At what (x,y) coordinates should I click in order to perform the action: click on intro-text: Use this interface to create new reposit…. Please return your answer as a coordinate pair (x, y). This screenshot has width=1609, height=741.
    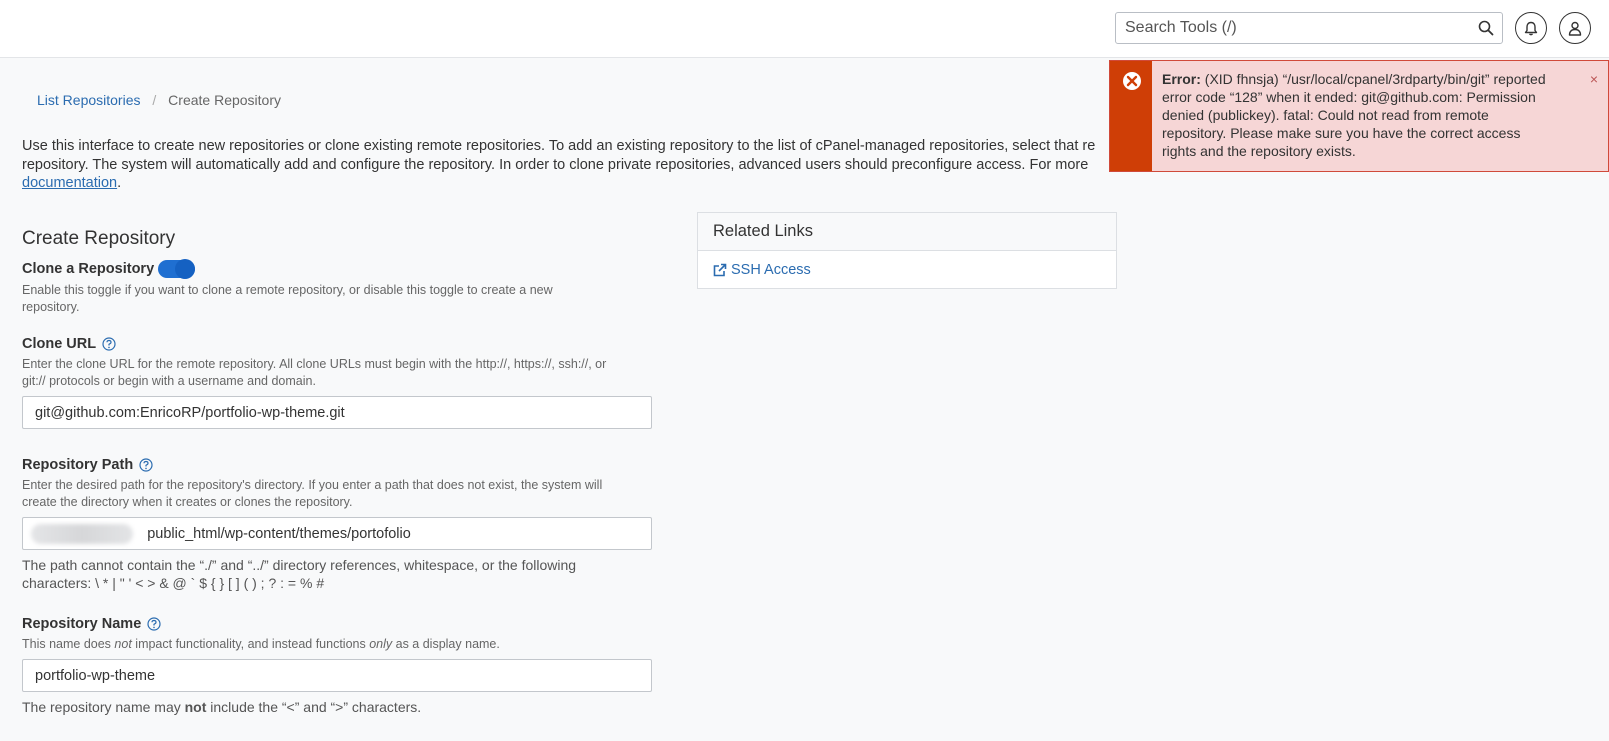
    Looking at the image, I should click on (567, 165).